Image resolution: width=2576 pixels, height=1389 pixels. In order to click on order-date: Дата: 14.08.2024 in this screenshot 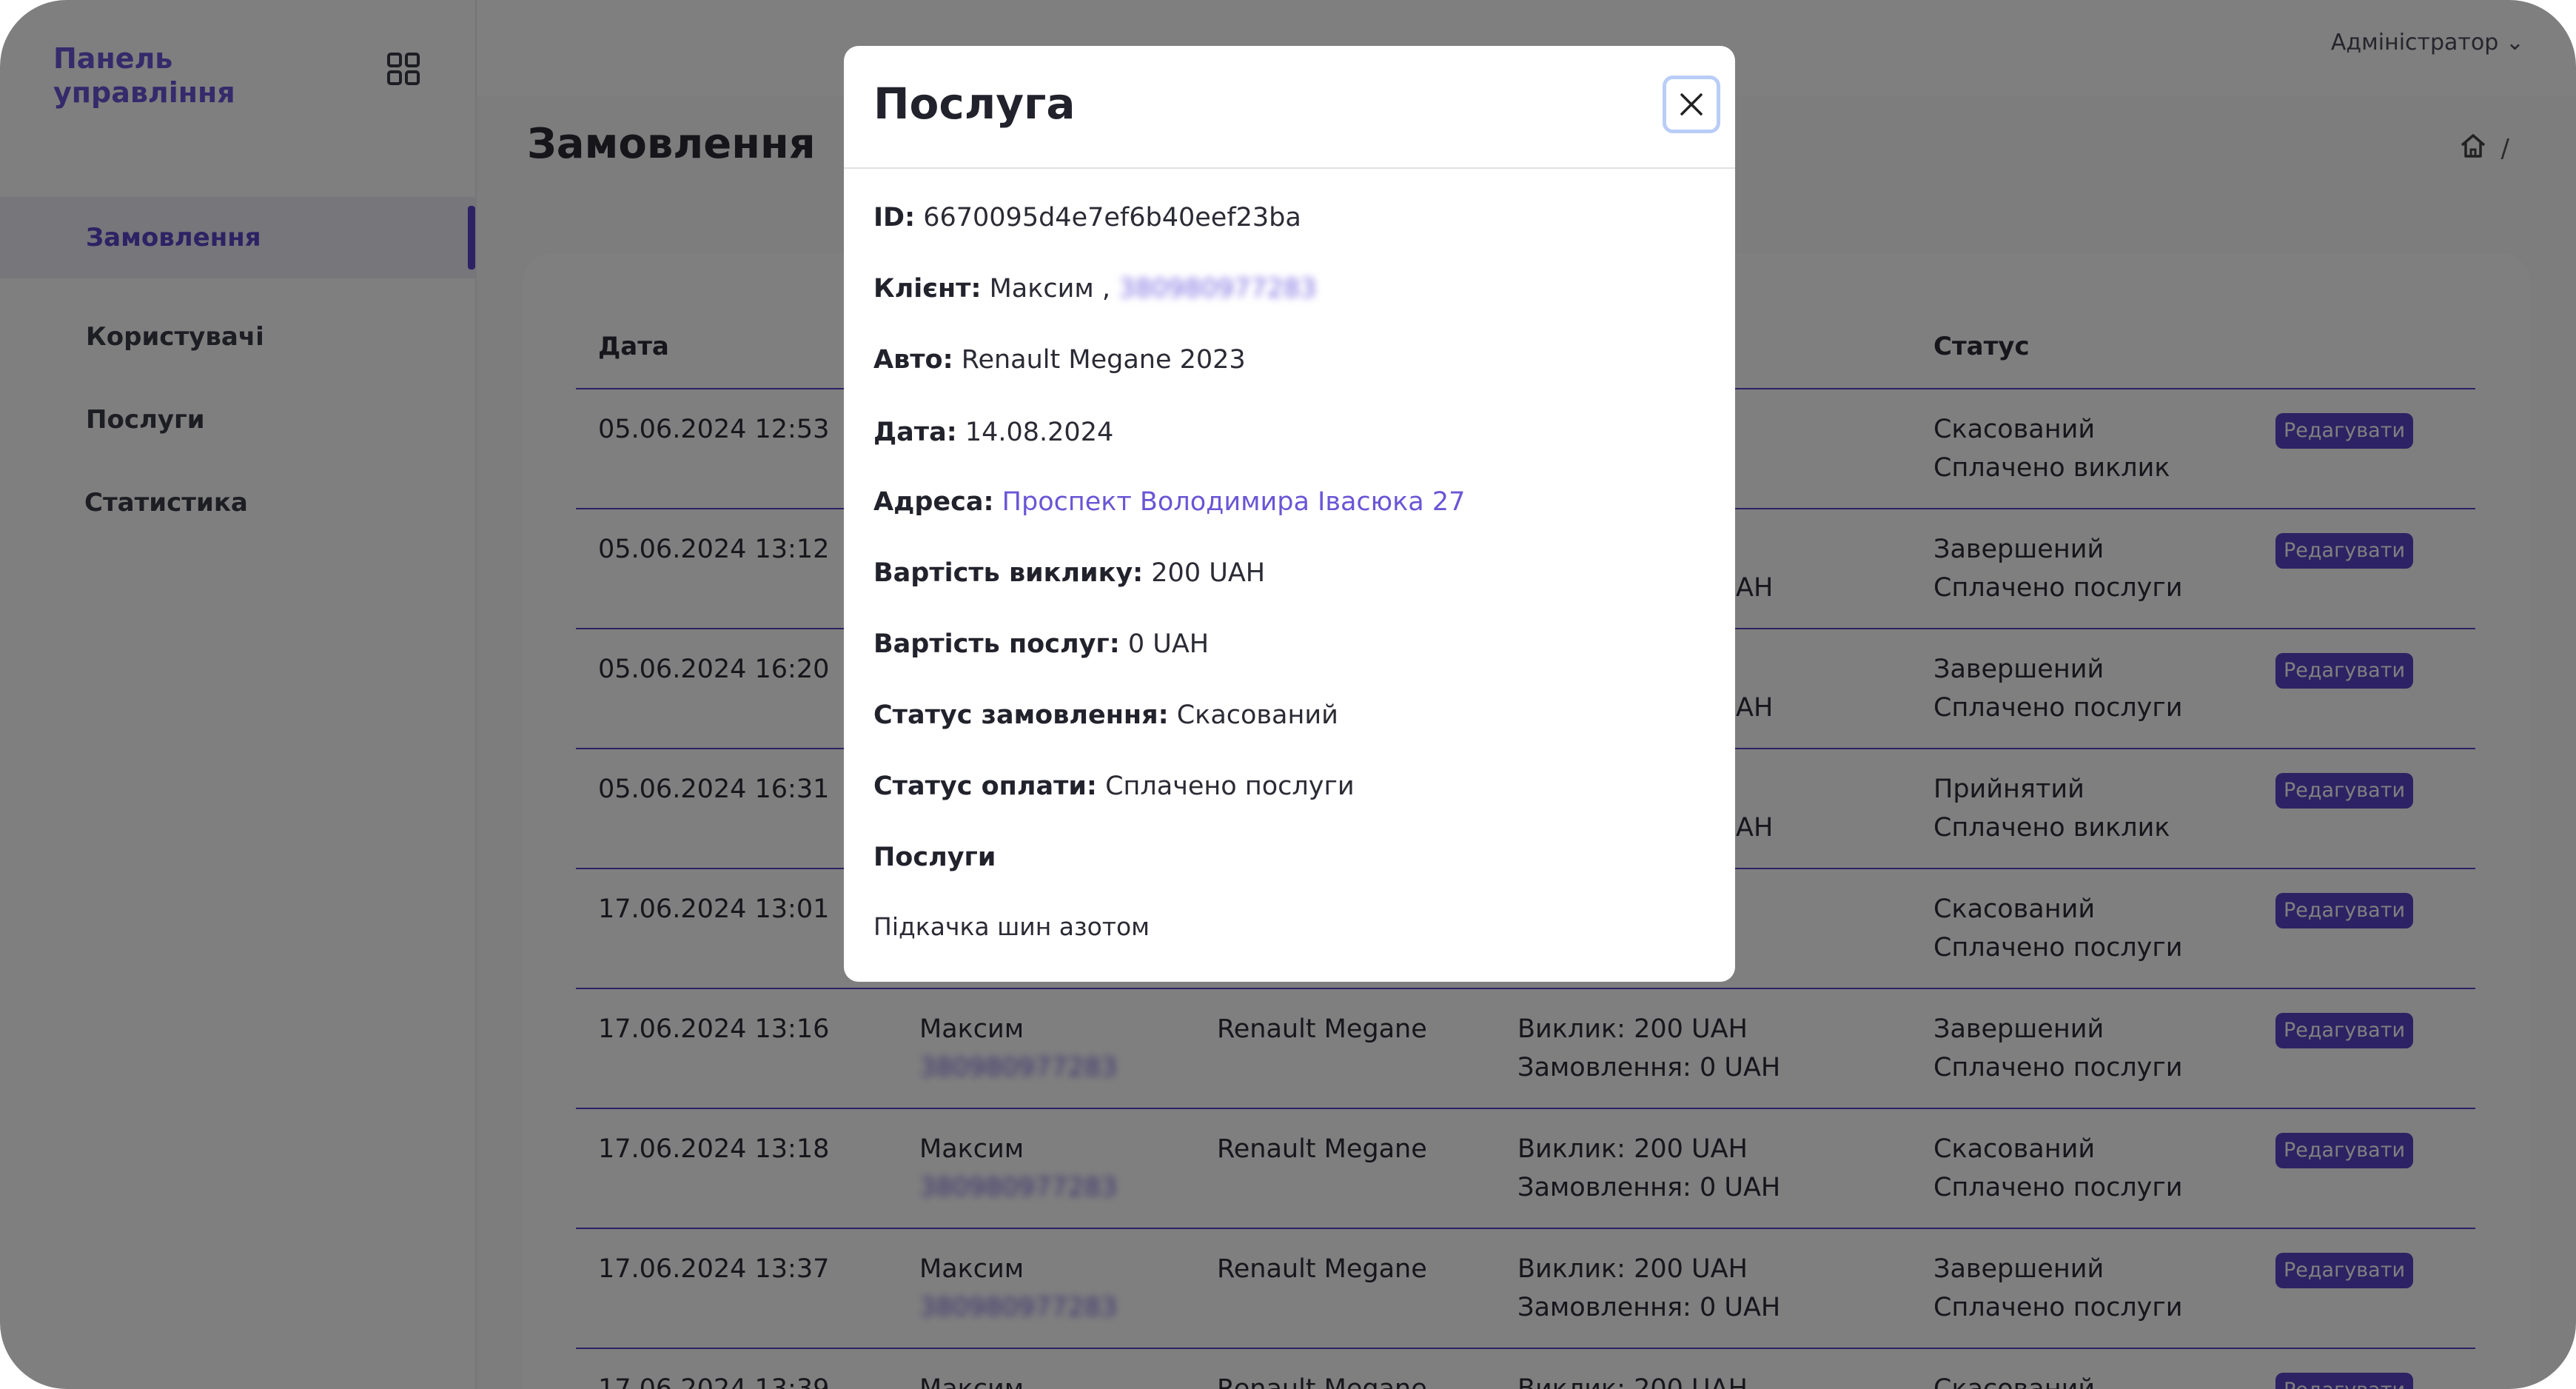, I will do `click(993, 433)`.